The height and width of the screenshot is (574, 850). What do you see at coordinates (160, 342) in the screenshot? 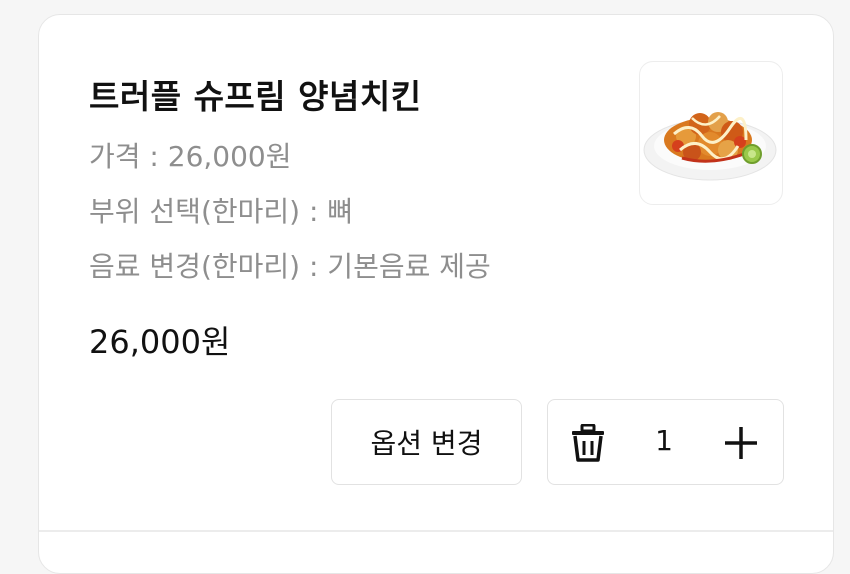
I see `item-total-price: 26,000원` at bounding box center [160, 342].